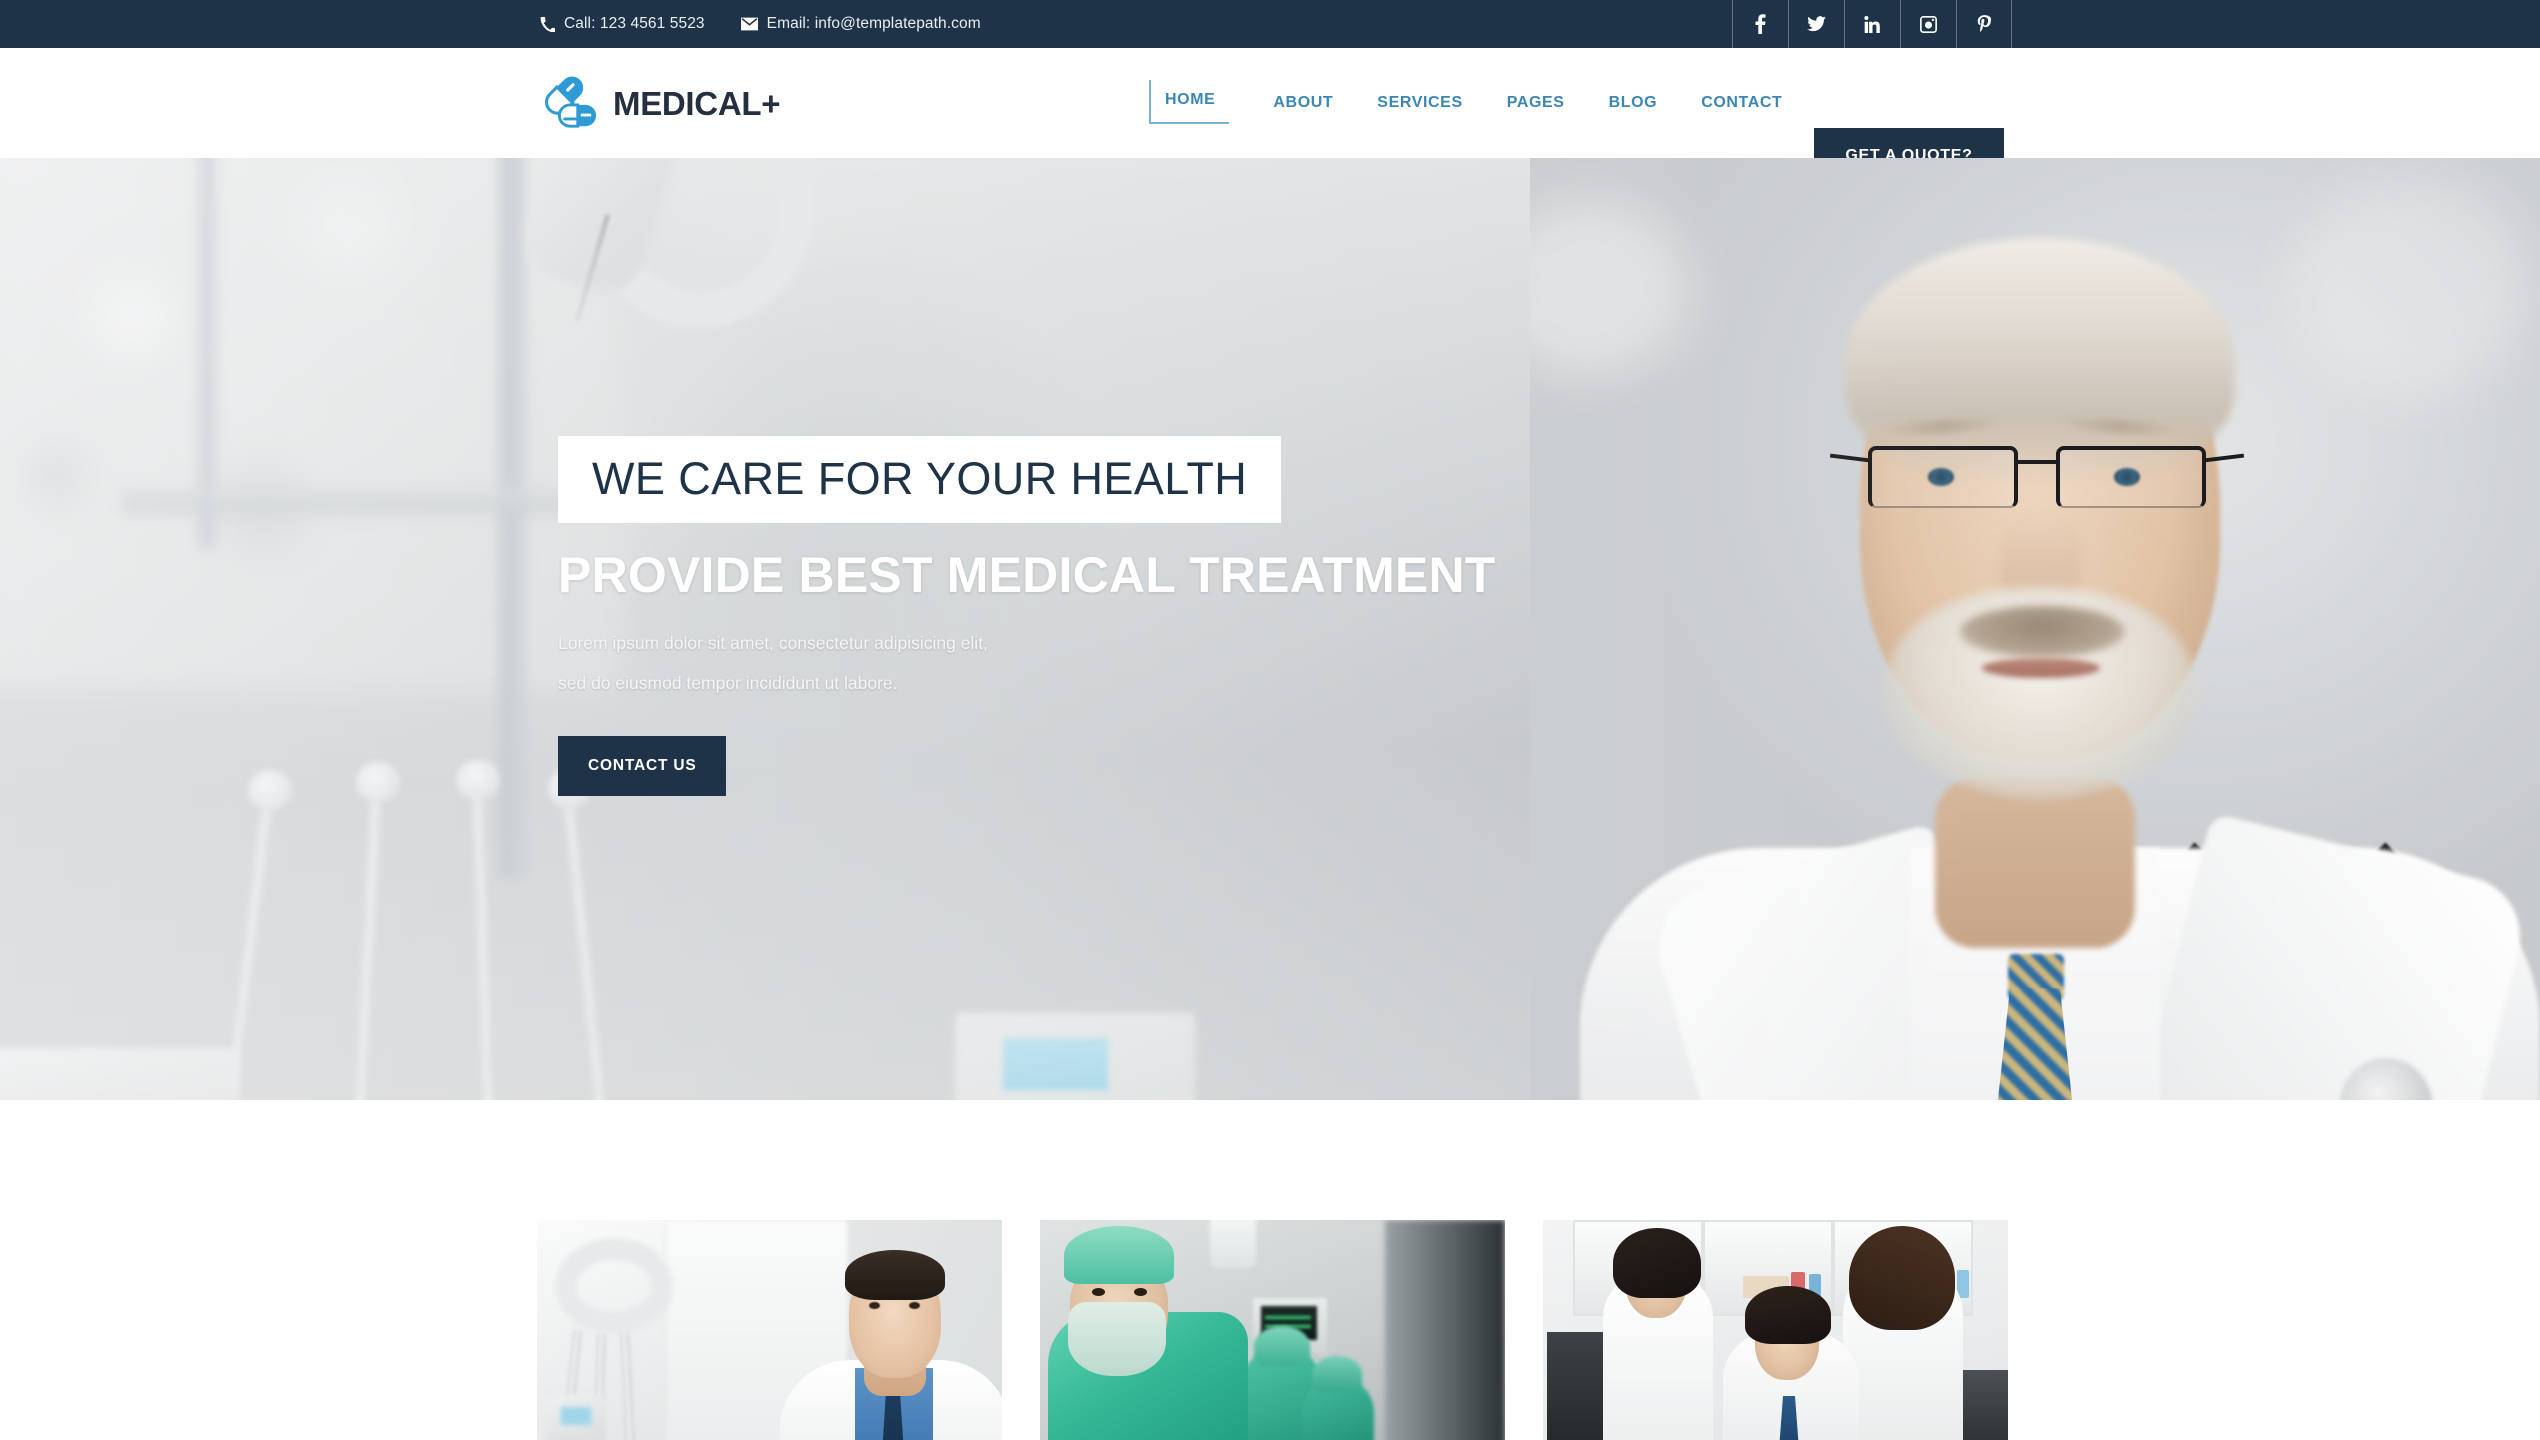  I want to click on phone-icon, so click(547, 24).